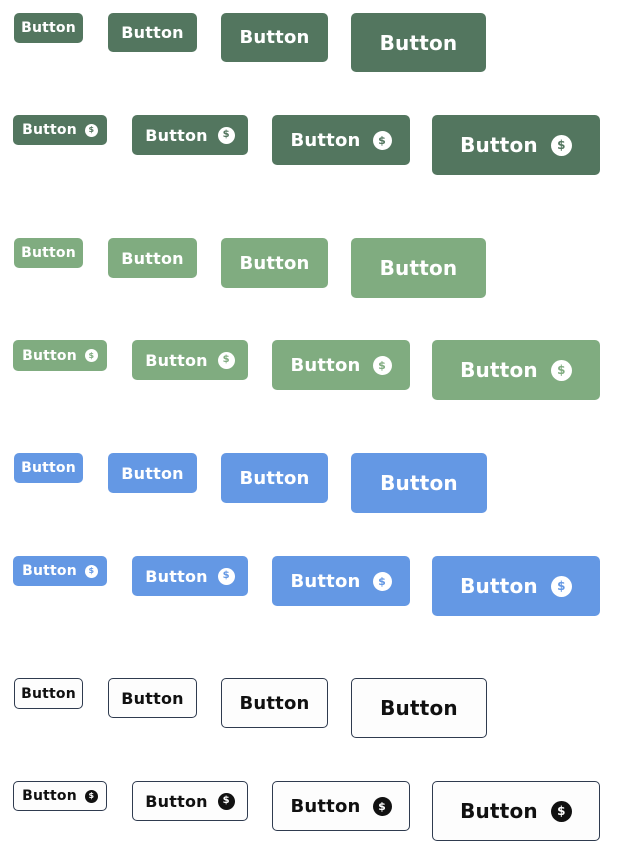 The image size is (618, 857). I want to click on blue-button-lg: Button, so click(419, 483).